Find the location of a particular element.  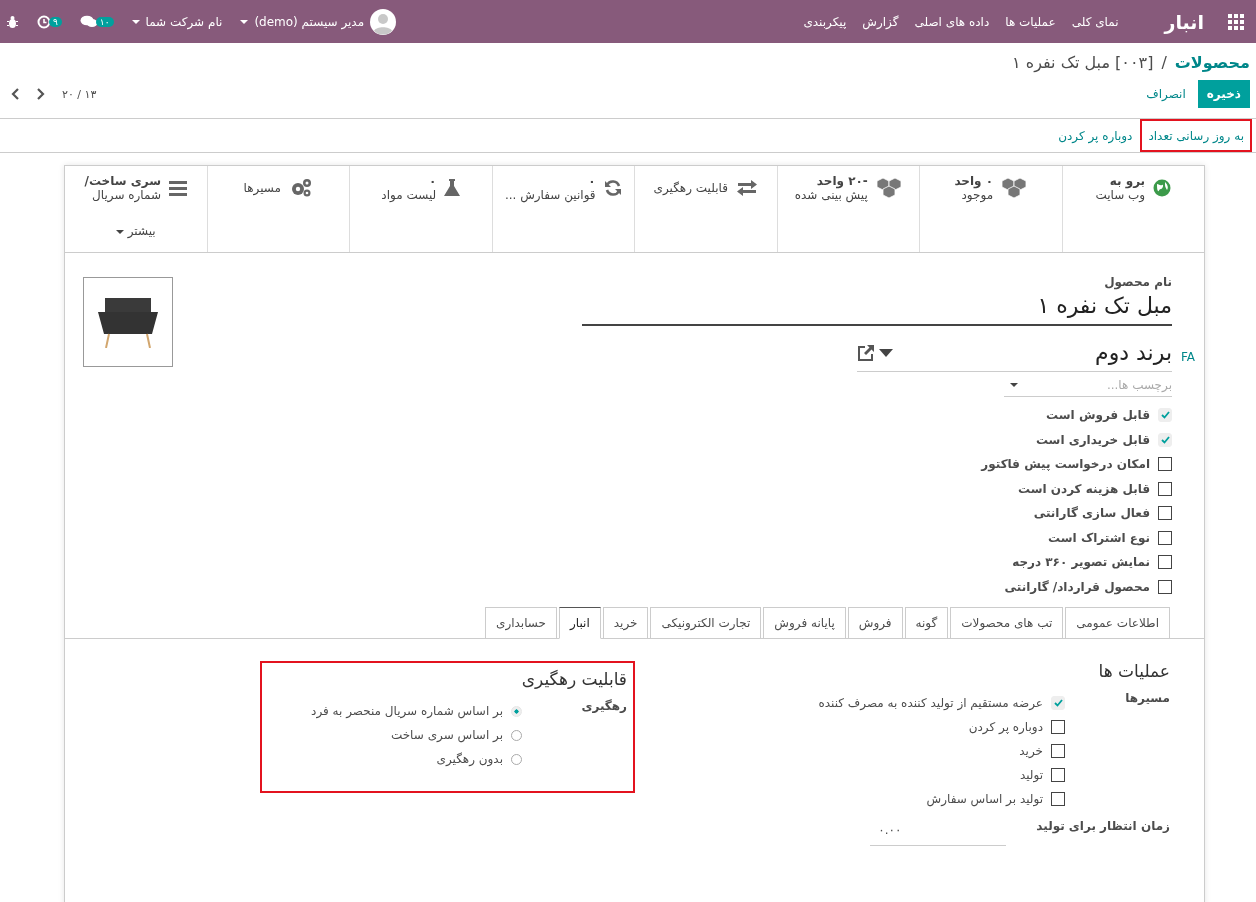

stat-button: ۰ واحد موجود is located at coordinates (991, 188).